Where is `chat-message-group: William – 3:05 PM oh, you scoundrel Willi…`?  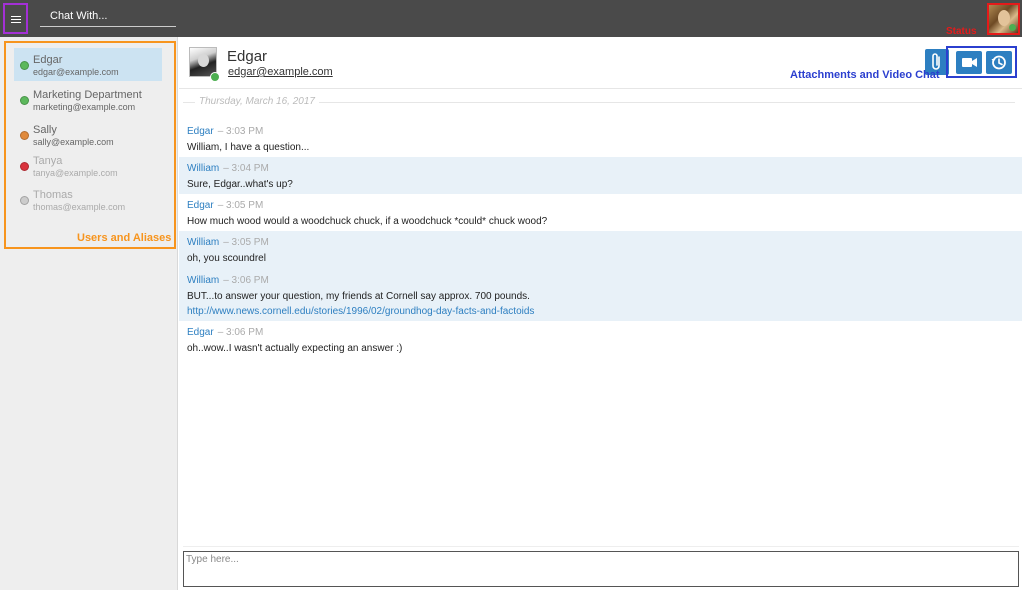 chat-message-group: William – 3:05 PM oh, you scoundrel Willi… is located at coordinates (600, 276).